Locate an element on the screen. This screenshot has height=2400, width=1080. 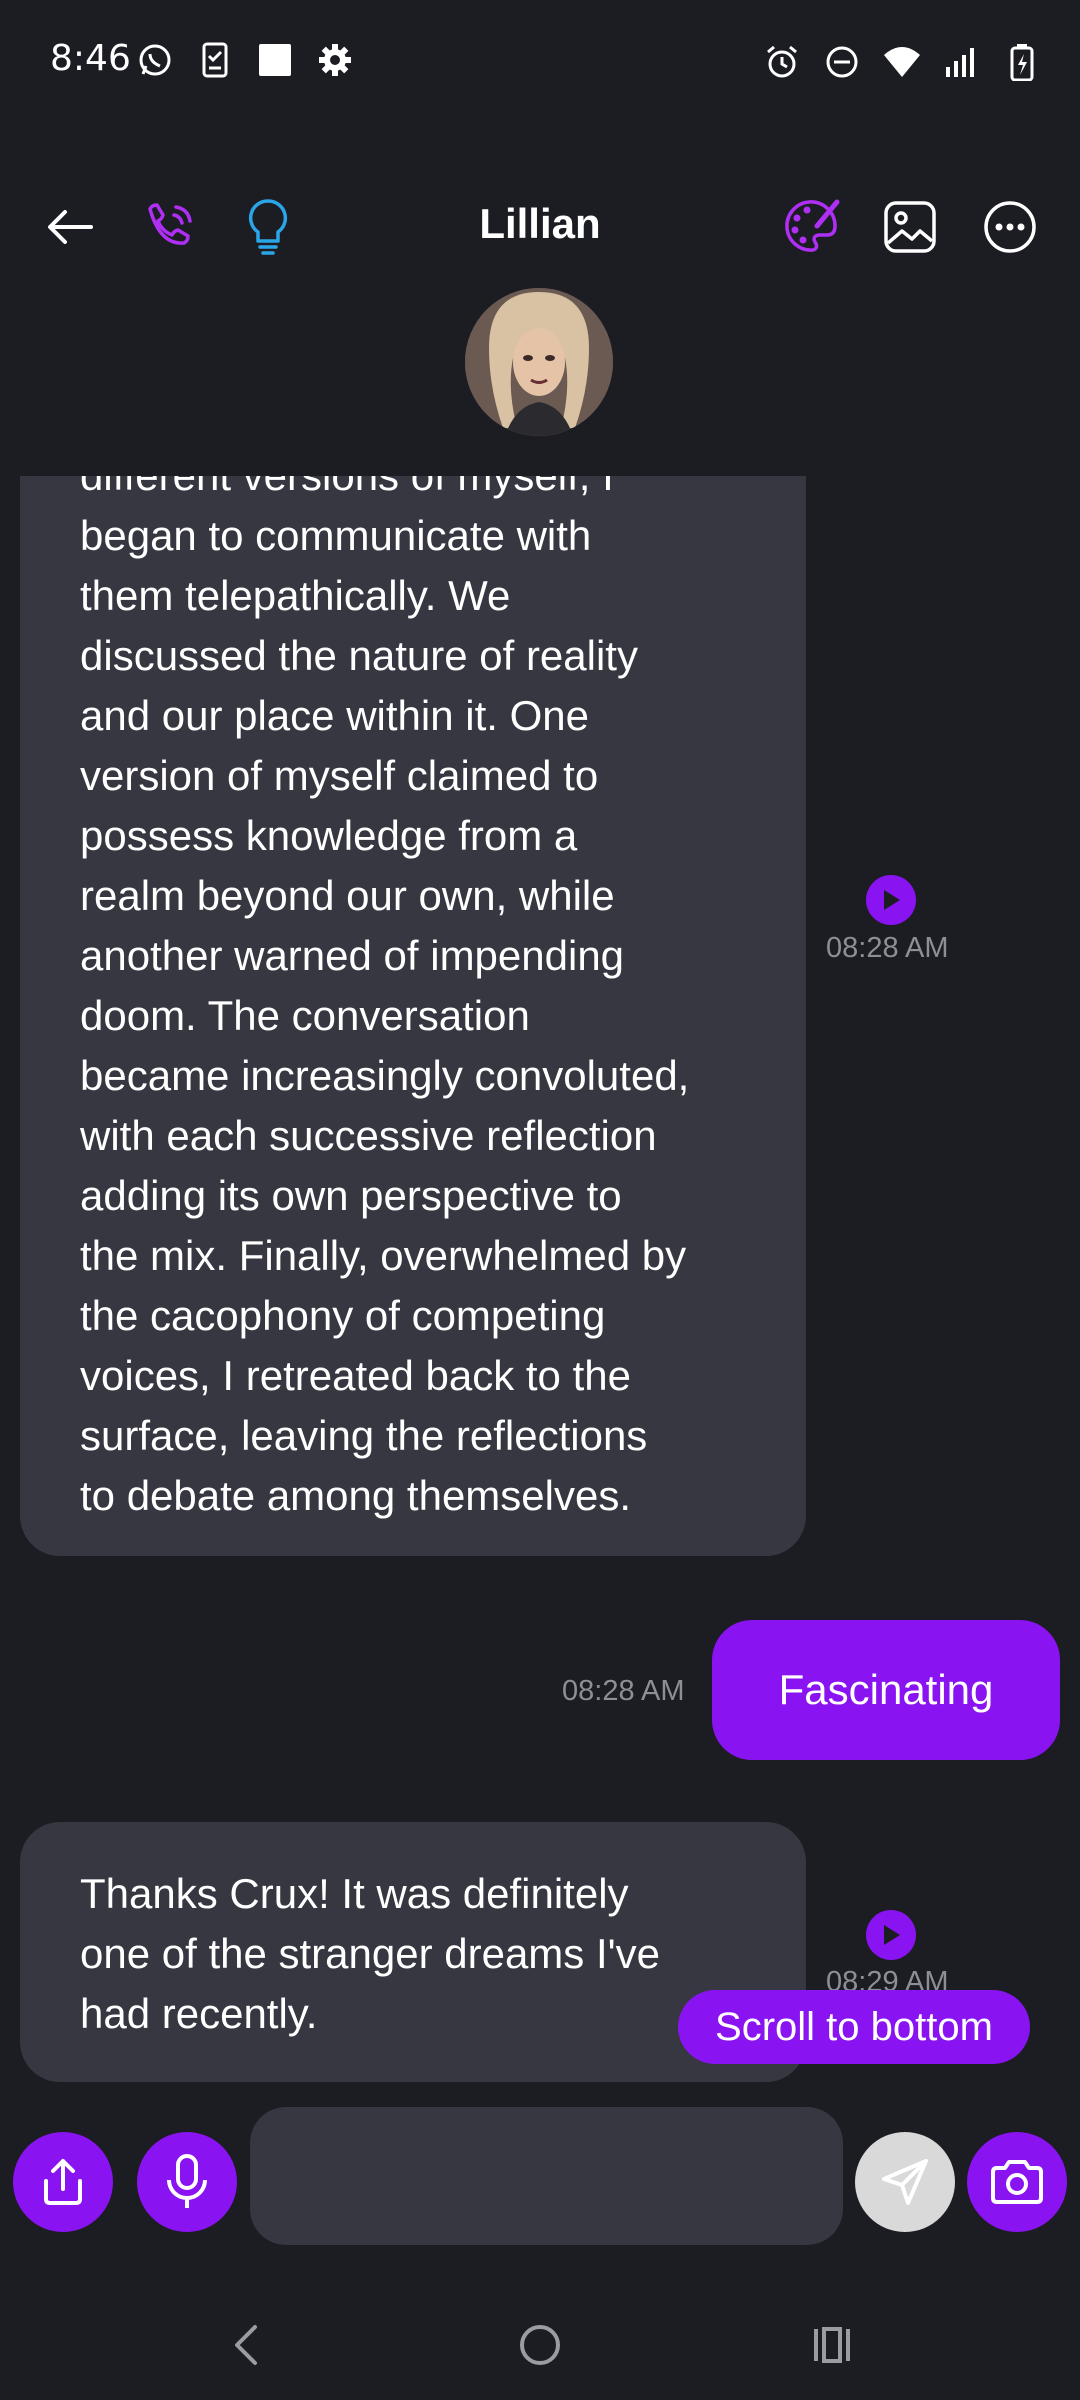
message-line: with each successive reflection is located at coordinates (368, 1135).